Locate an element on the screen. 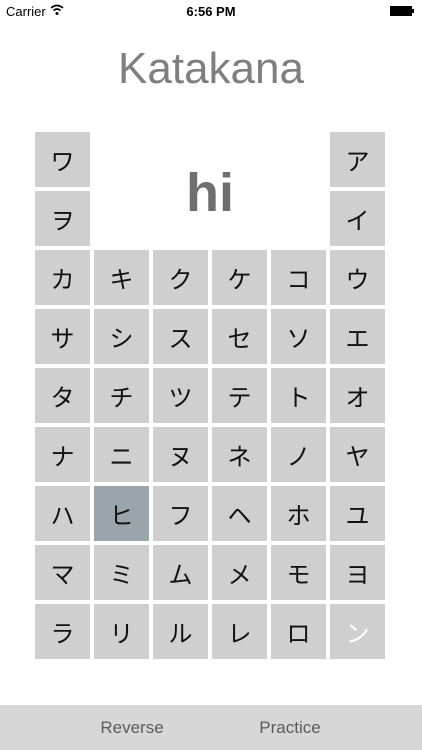 Image resolution: width=422 pixels, height=750 pixels. kana-cell: タ is located at coordinates (62, 395).